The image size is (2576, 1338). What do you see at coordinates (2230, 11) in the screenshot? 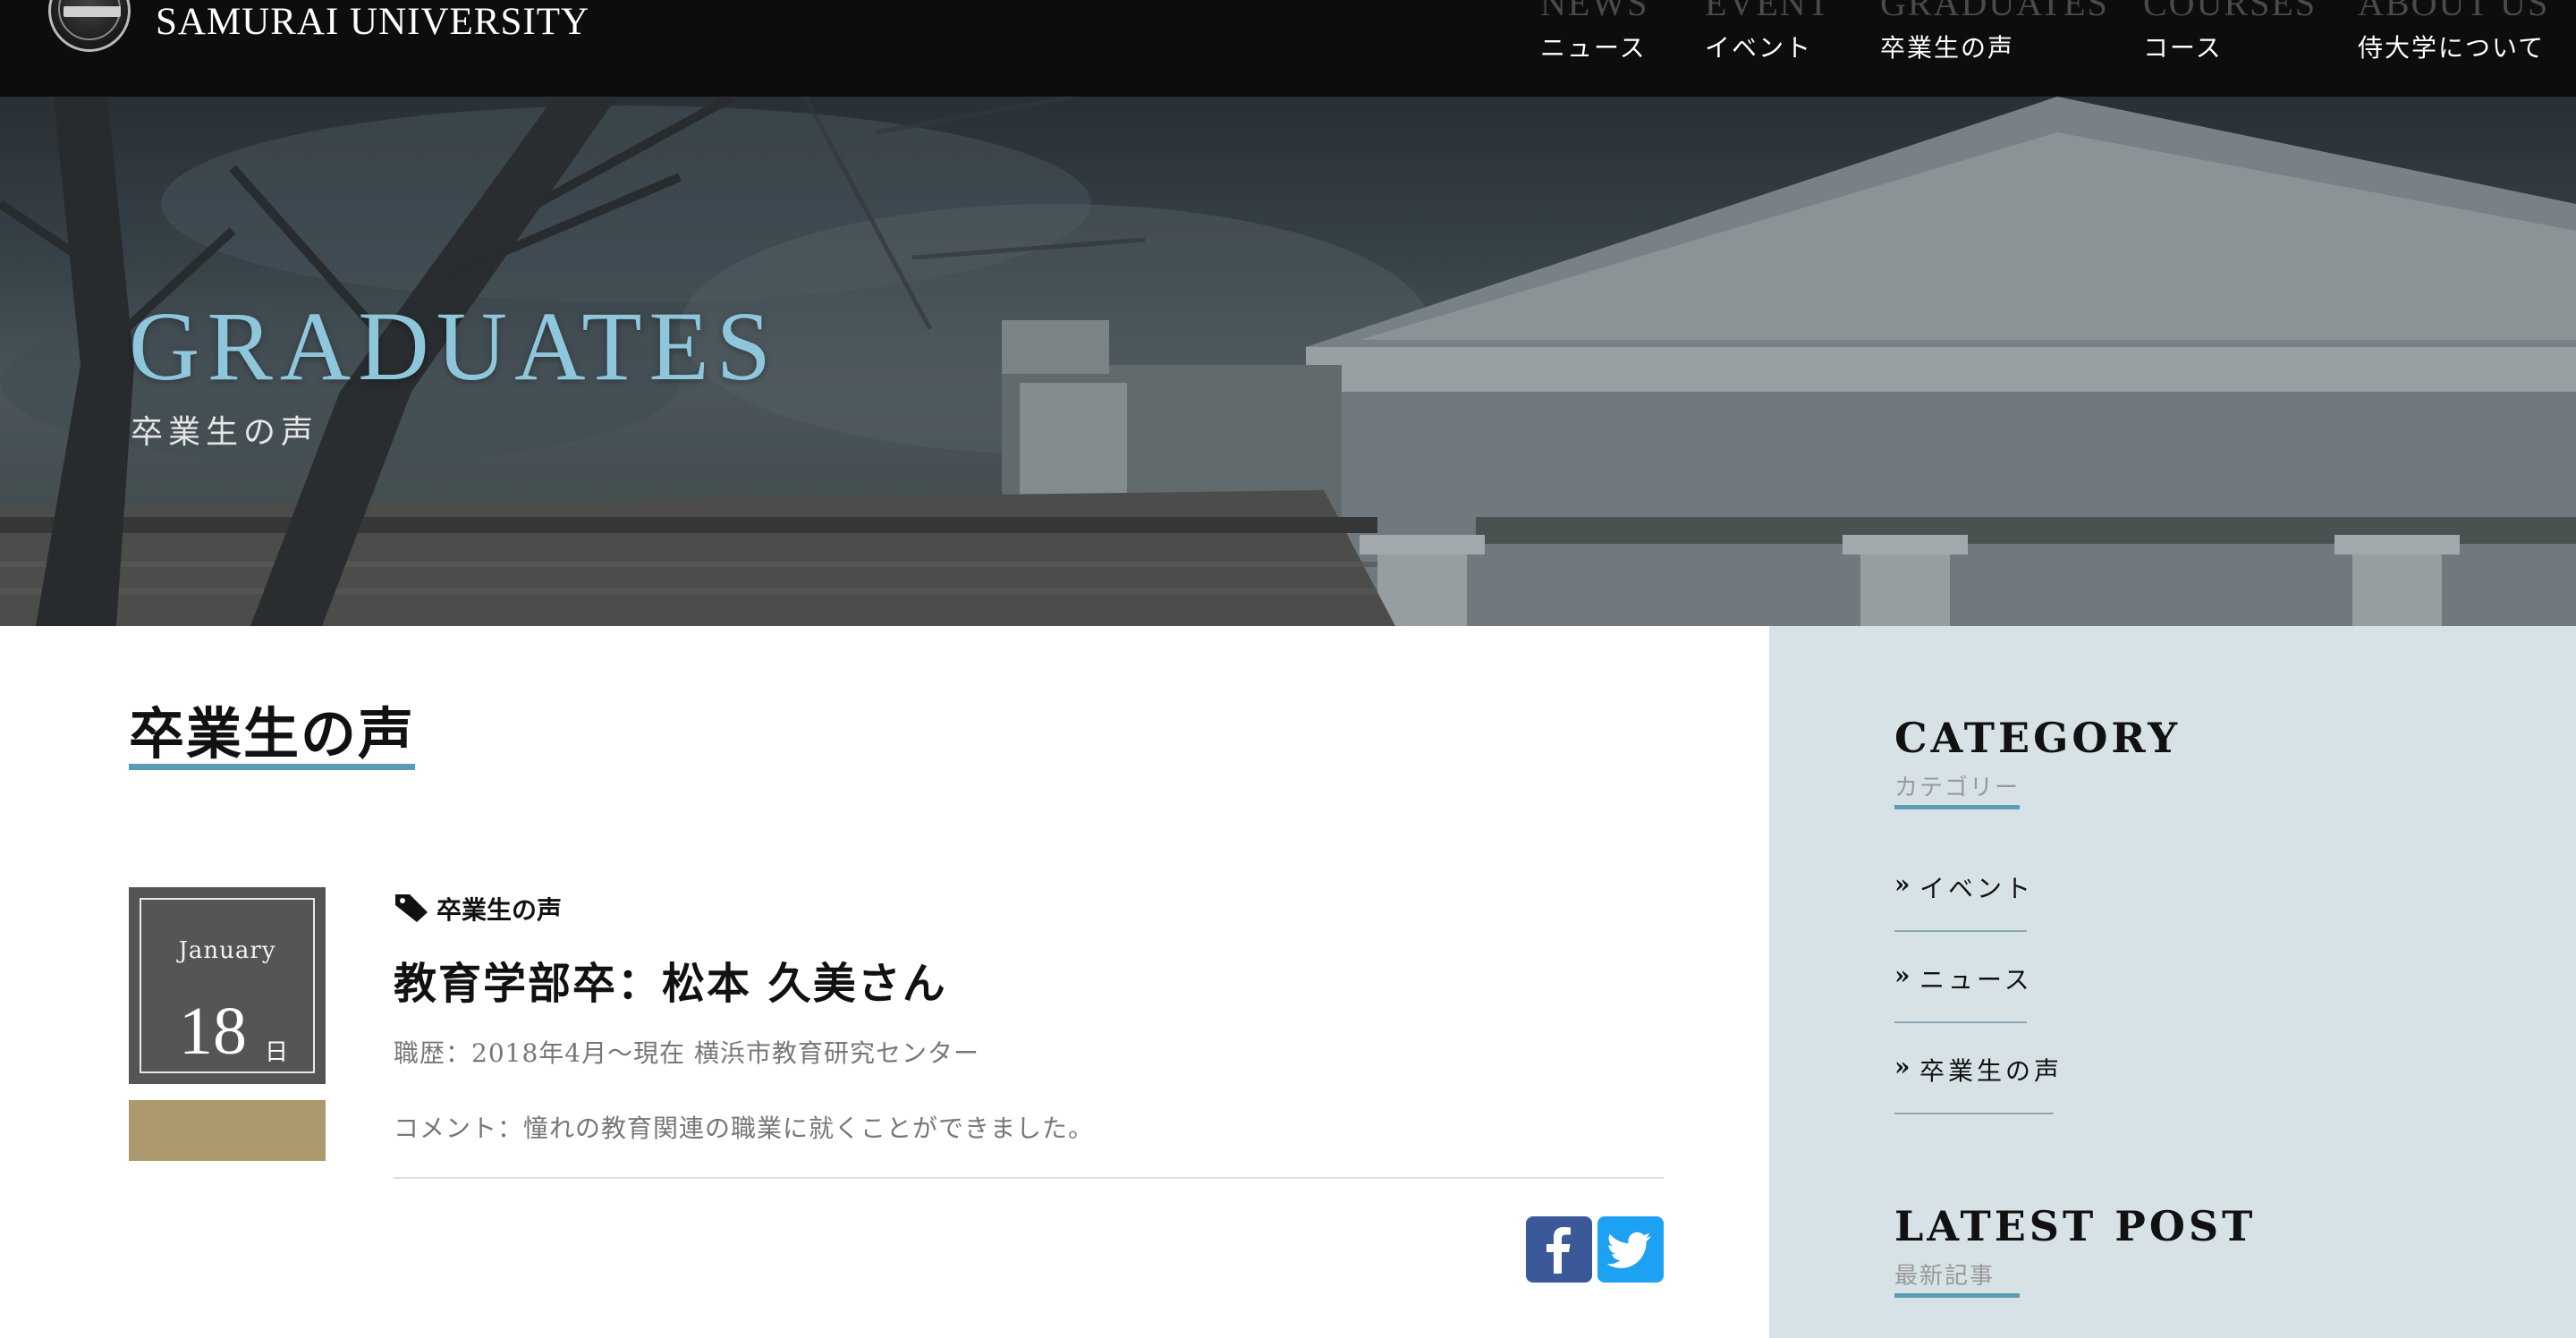
I see `nav-item-courses-en: COURSES` at bounding box center [2230, 11].